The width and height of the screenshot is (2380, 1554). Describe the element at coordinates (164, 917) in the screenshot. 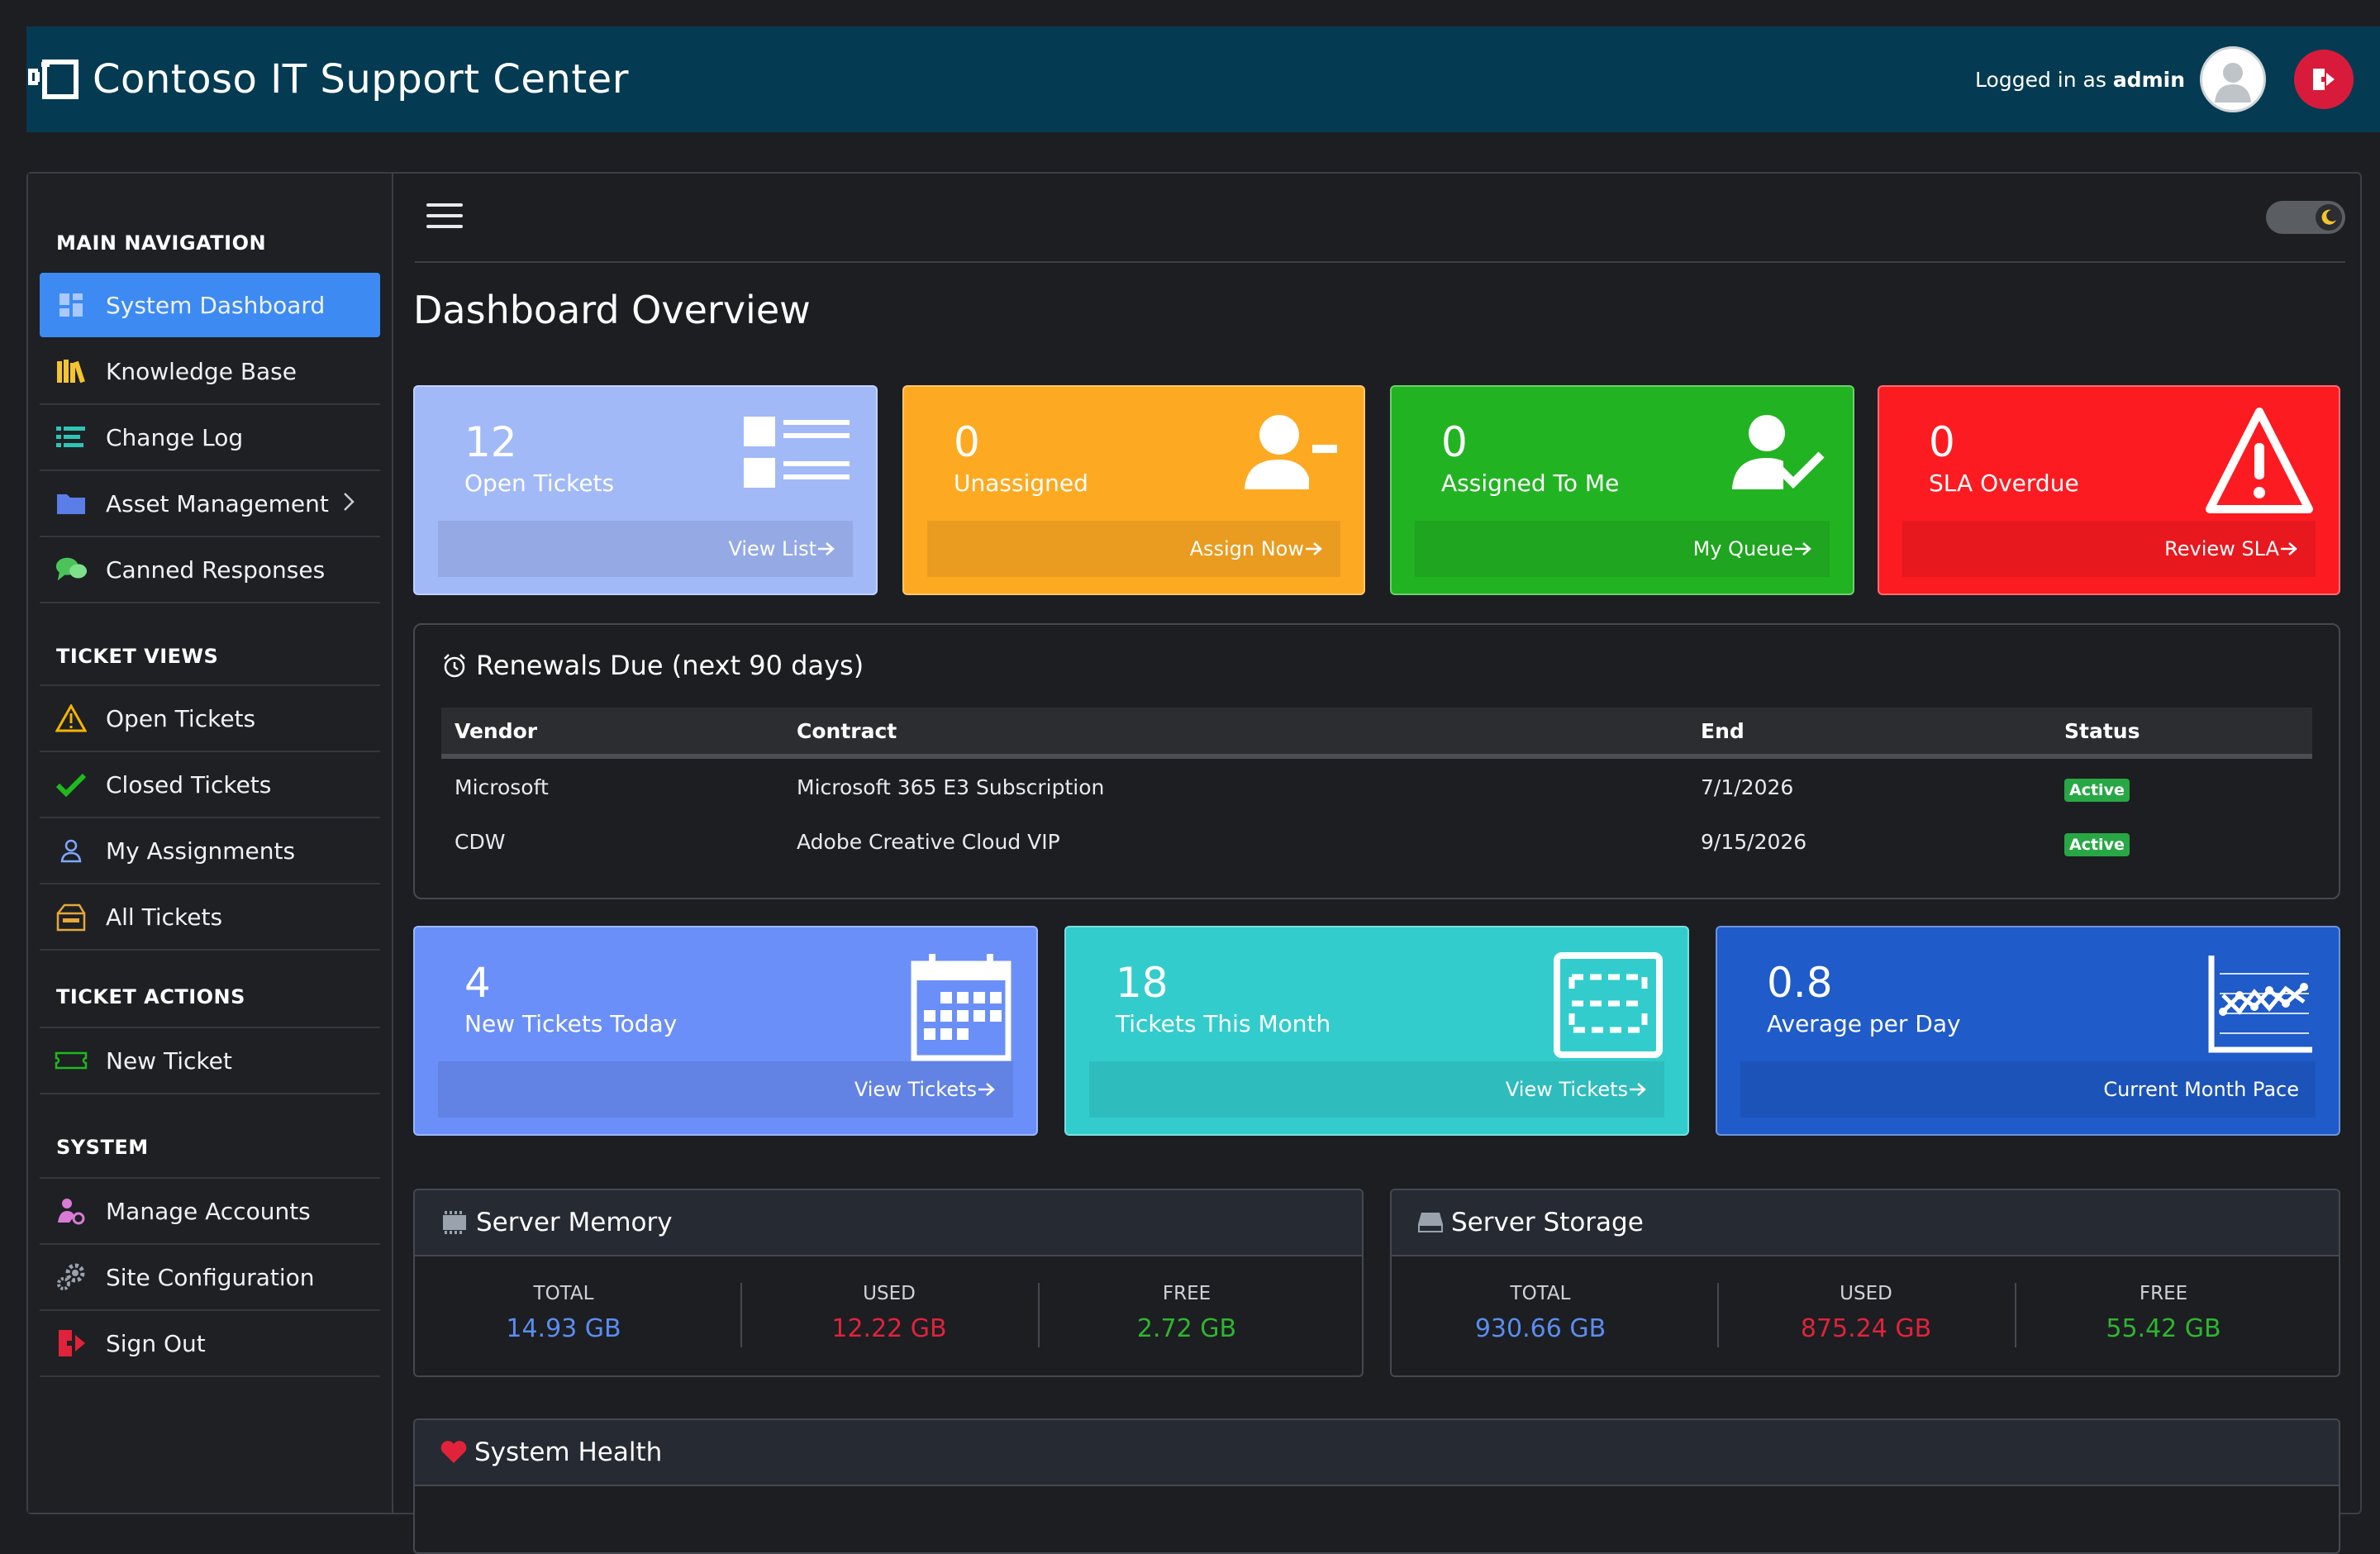

I see `sidebar-item-label: All Tickets` at that location.